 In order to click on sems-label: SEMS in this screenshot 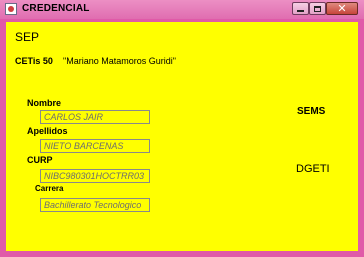, I will do `click(311, 111)`.